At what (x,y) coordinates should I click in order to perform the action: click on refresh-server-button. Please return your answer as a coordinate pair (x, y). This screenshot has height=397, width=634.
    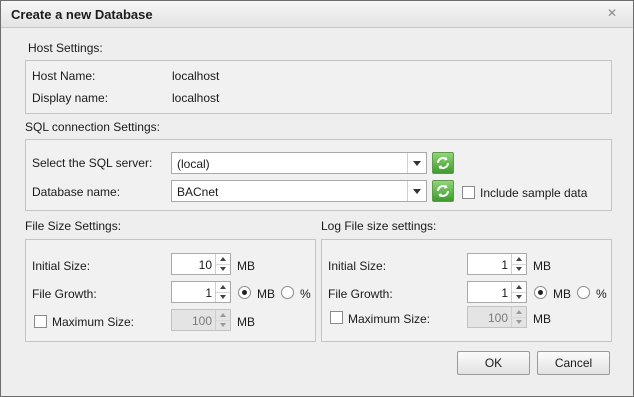
    Looking at the image, I should click on (443, 163).